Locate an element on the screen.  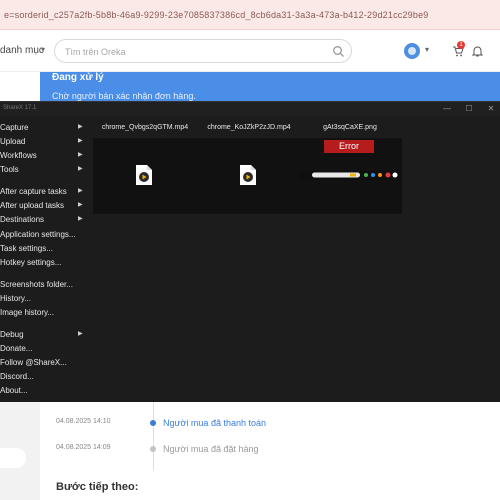
cart-count-badge: 1 is located at coordinates (461, 45).